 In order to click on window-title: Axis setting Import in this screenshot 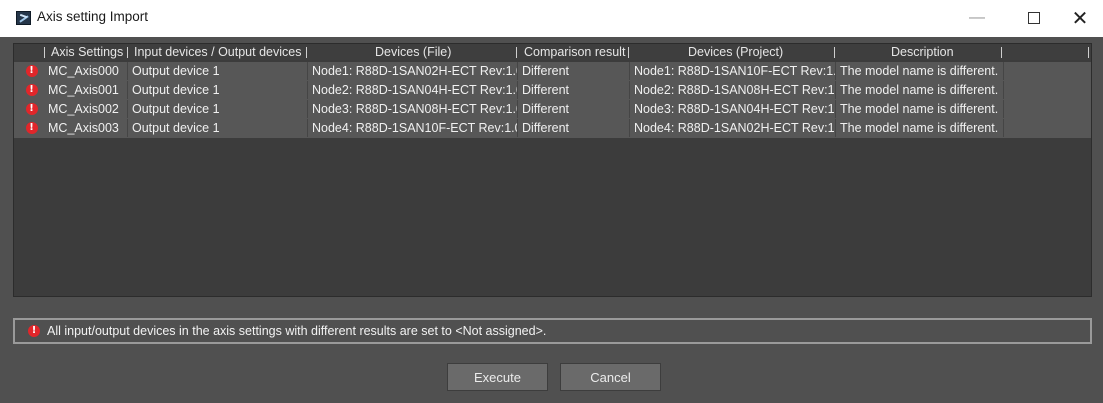, I will do `click(93, 16)`.